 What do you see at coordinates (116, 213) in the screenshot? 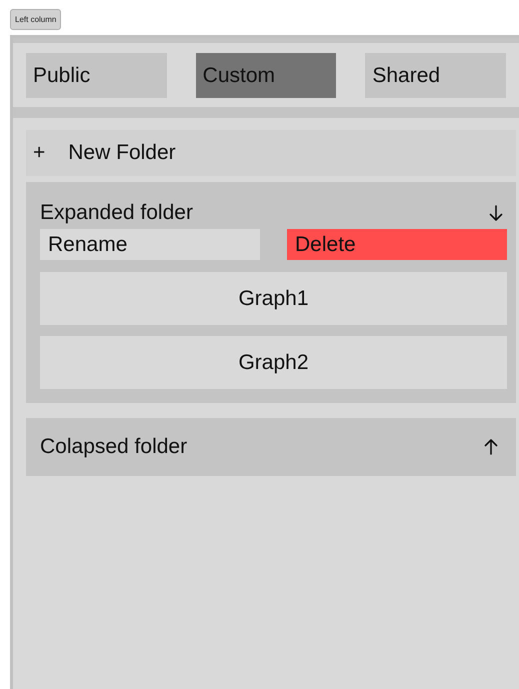
I see `folder-name: Expanded folder` at bounding box center [116, 213].